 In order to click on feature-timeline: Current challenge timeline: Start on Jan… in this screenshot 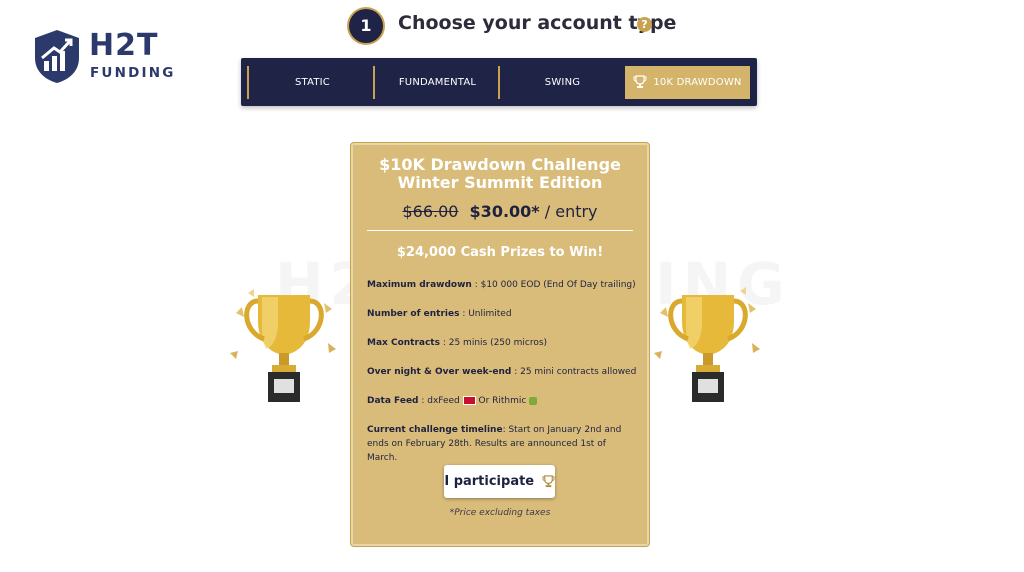, I will do `click(502, 444)`.